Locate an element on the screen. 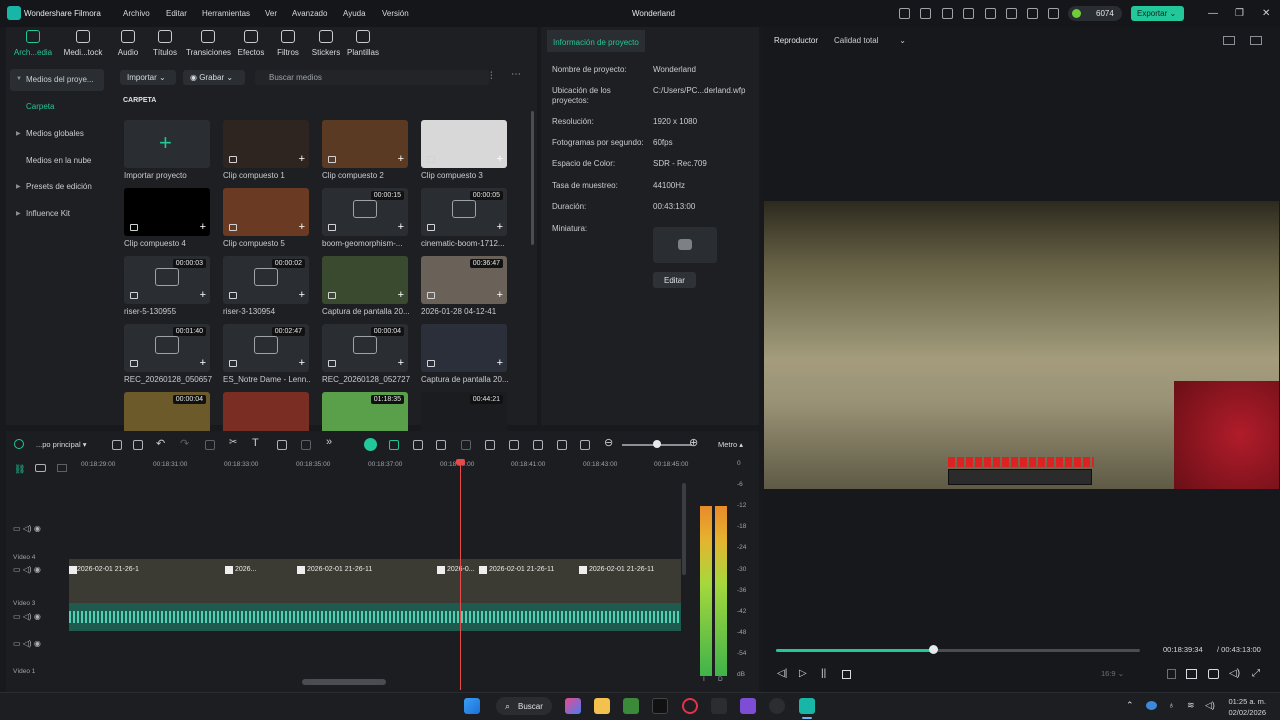 This screenshot has width=1280, height=720. crop-tool-icon is located at coordinates (282, 445).